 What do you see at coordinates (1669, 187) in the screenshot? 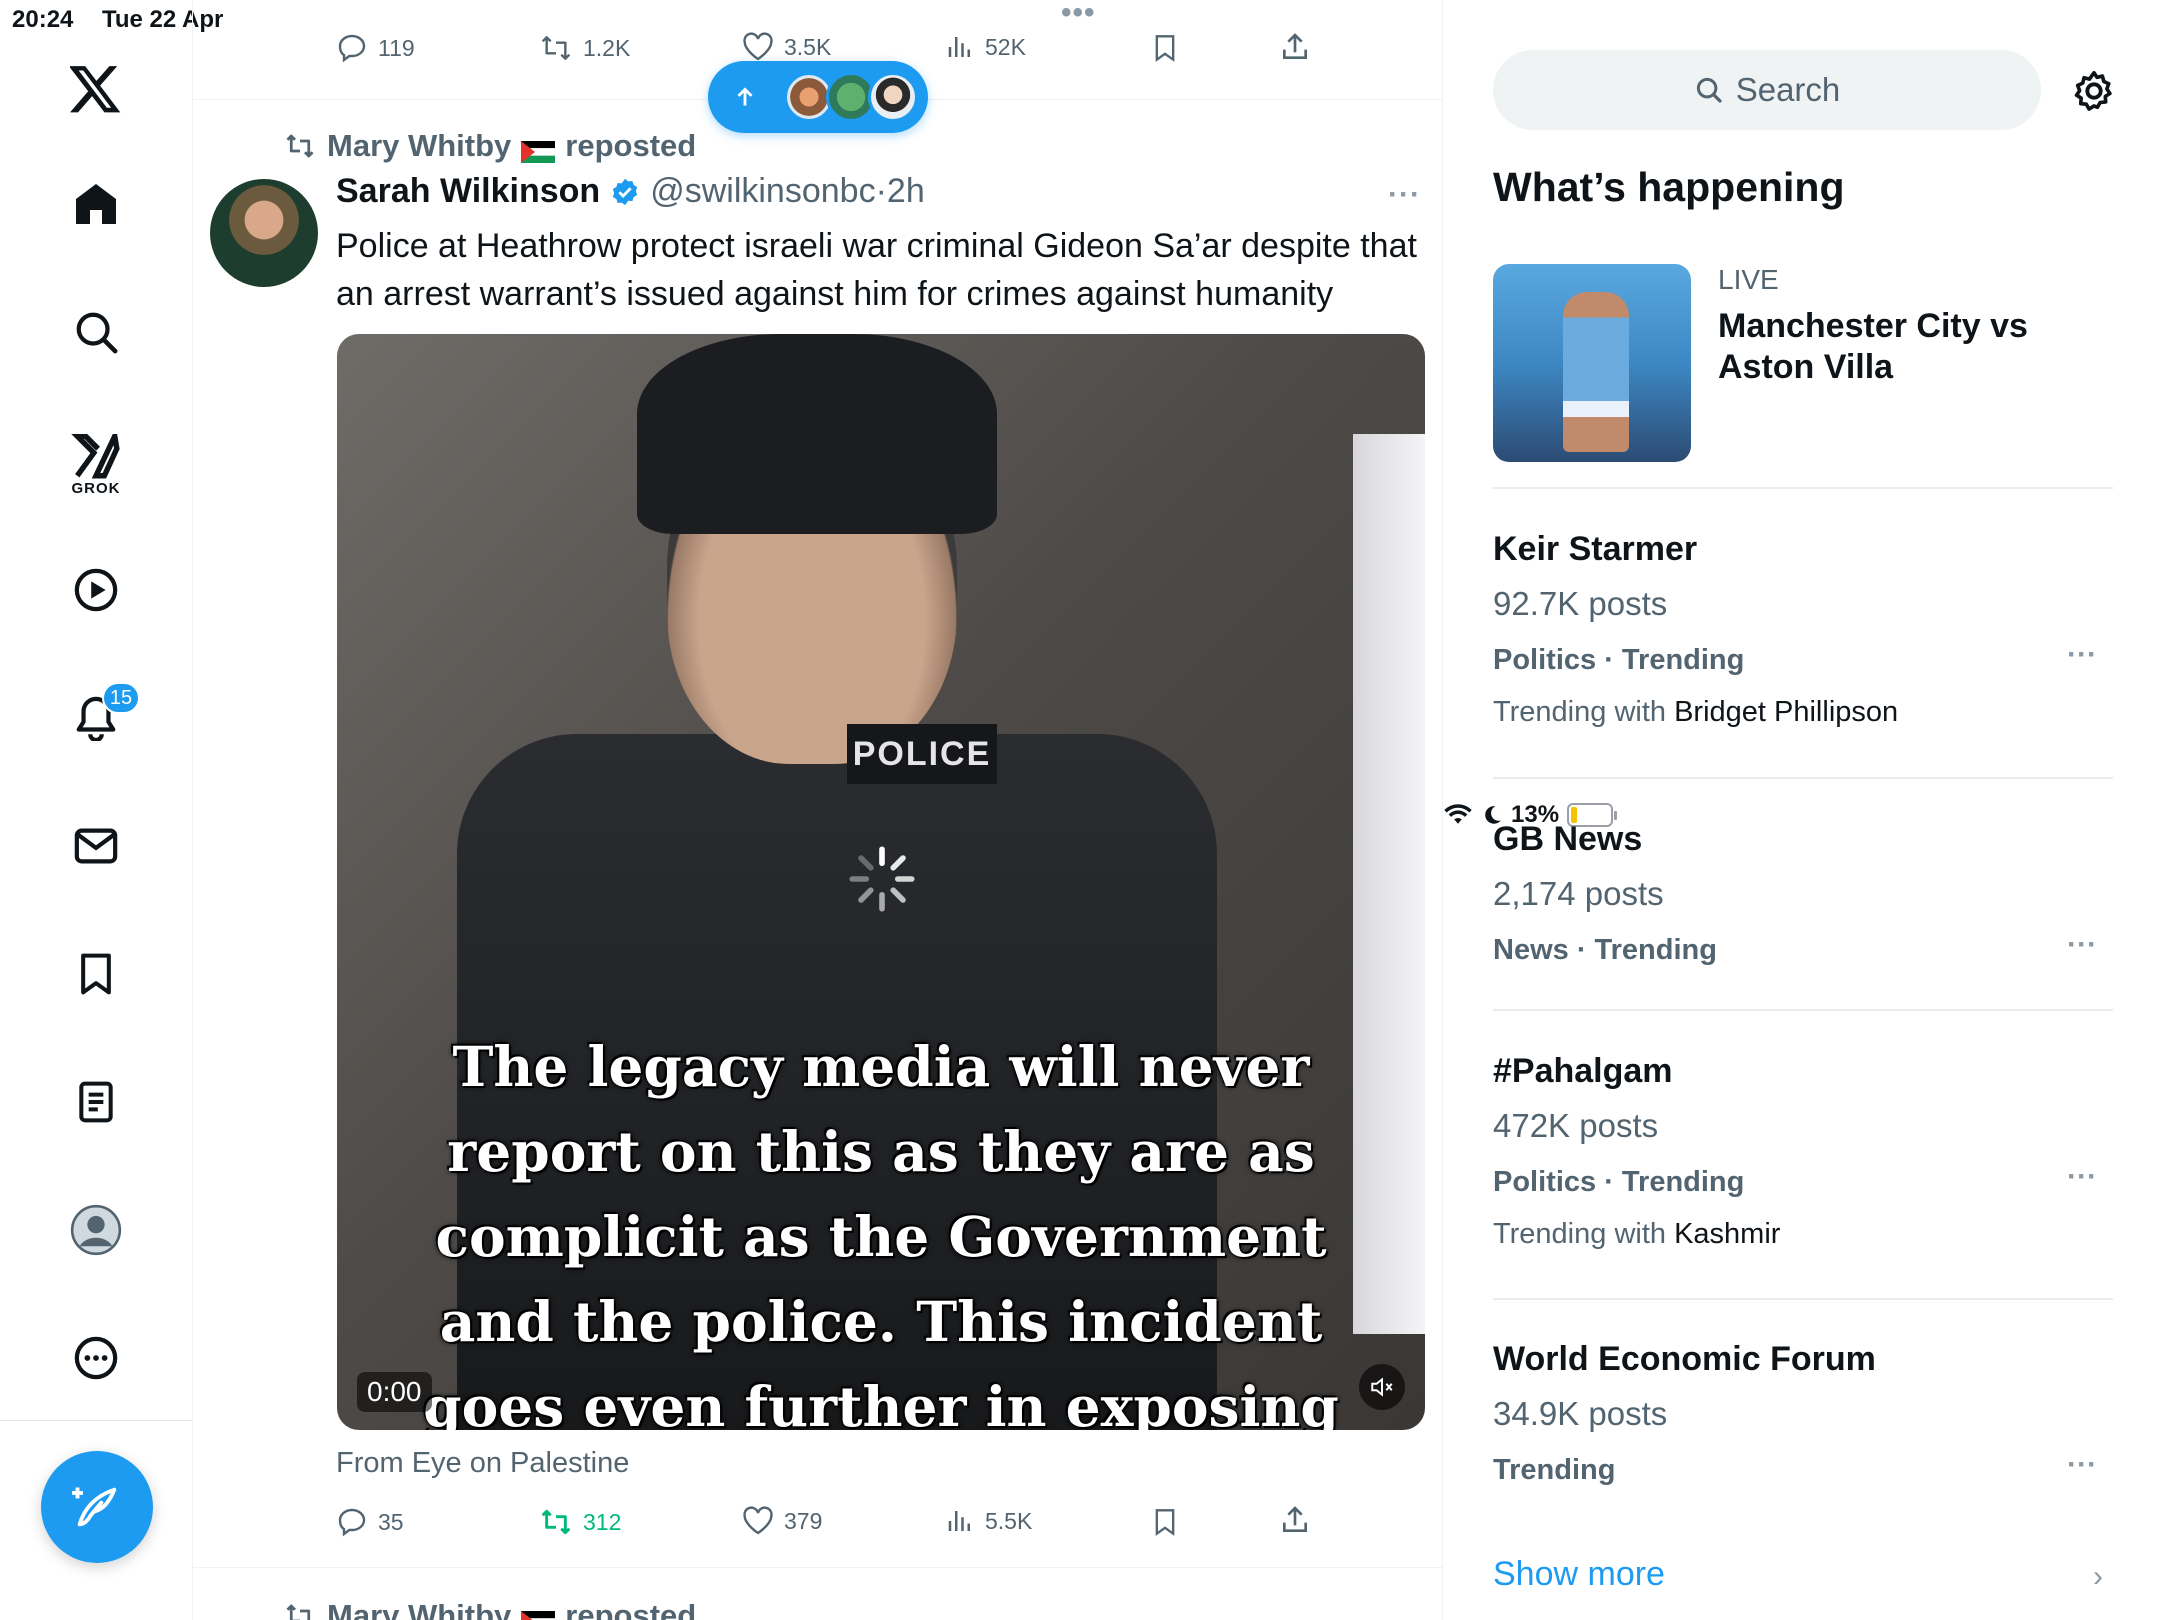
I see `section-title: What’s happening` at bounding box center [1669, 187].